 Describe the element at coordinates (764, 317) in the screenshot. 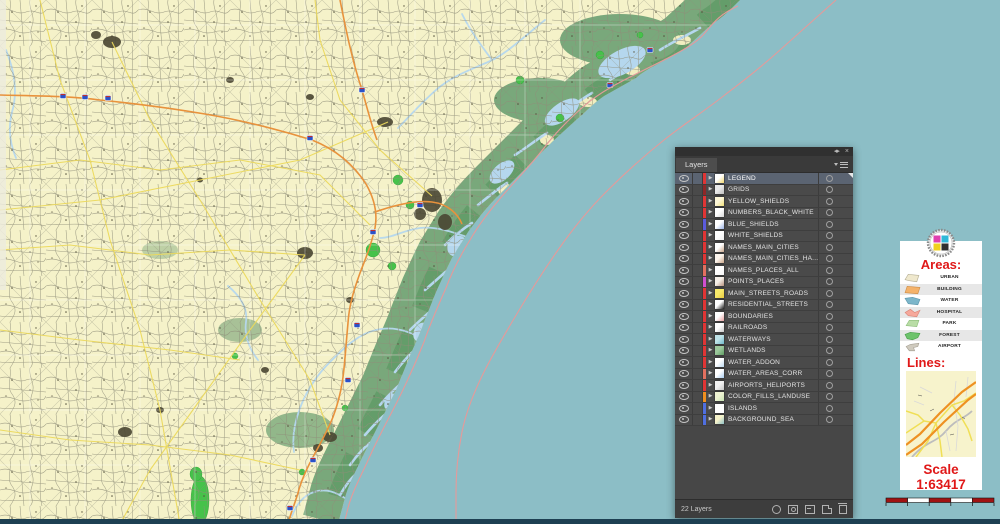

I see `layer-row: ▶ BOUNDARIES` at that location.